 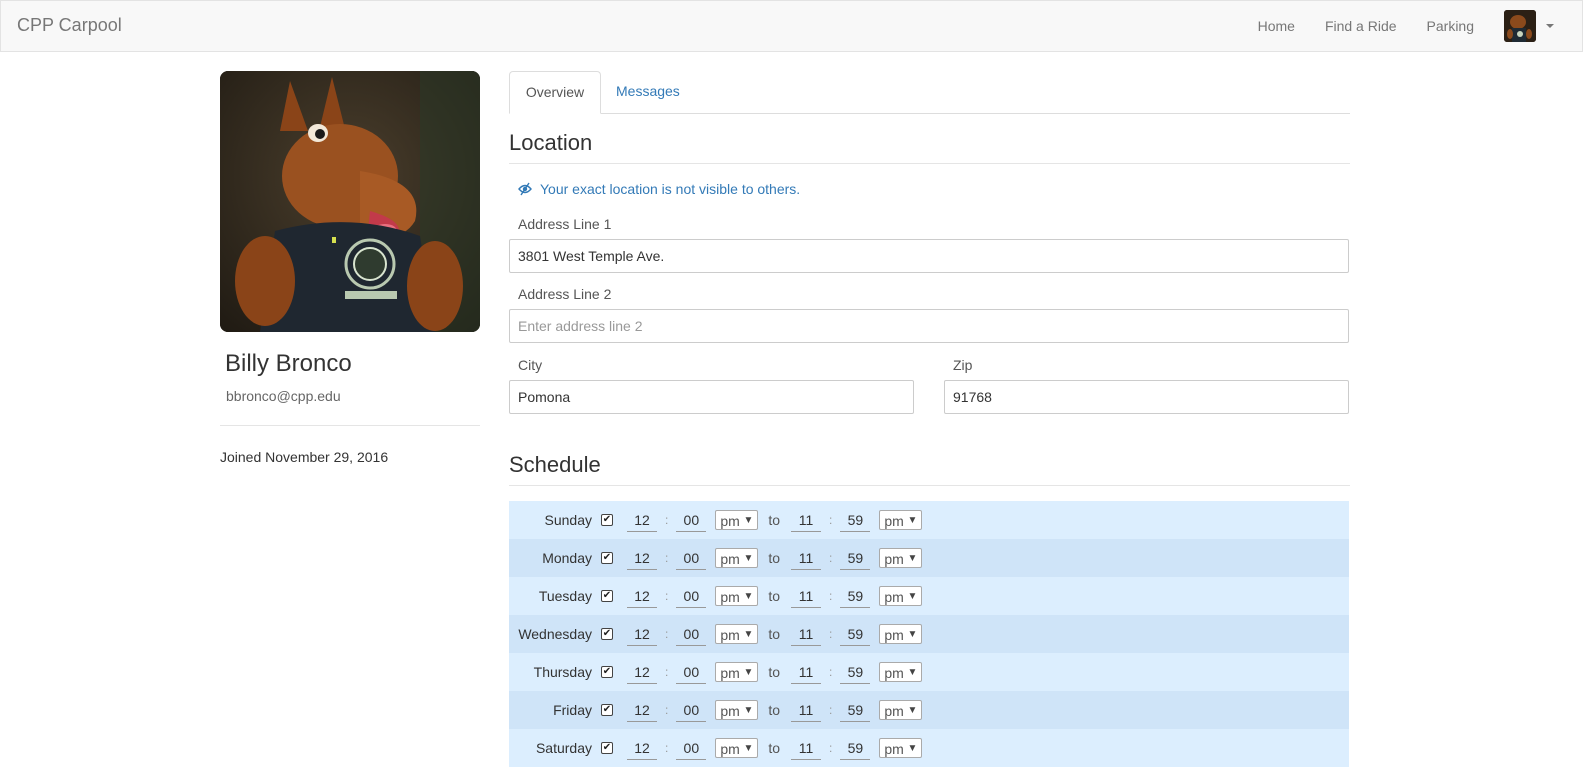 I want to click on nav-links: Home Find a Ride Parking, so click(x=1420, y=26).